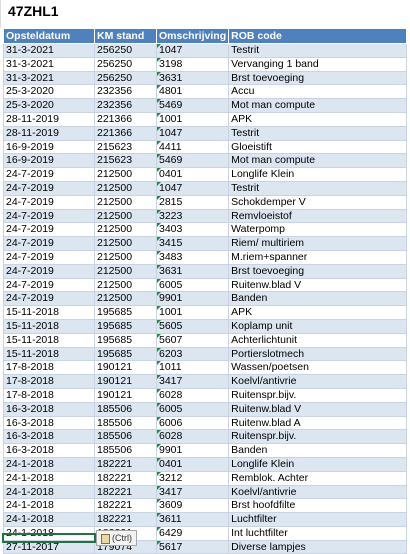 The width and height of the screenshot is (410, 554). Describe the element at coordinates (192, 546) in the screenshot. I see `cell-omschrijving: 5617` at that location.